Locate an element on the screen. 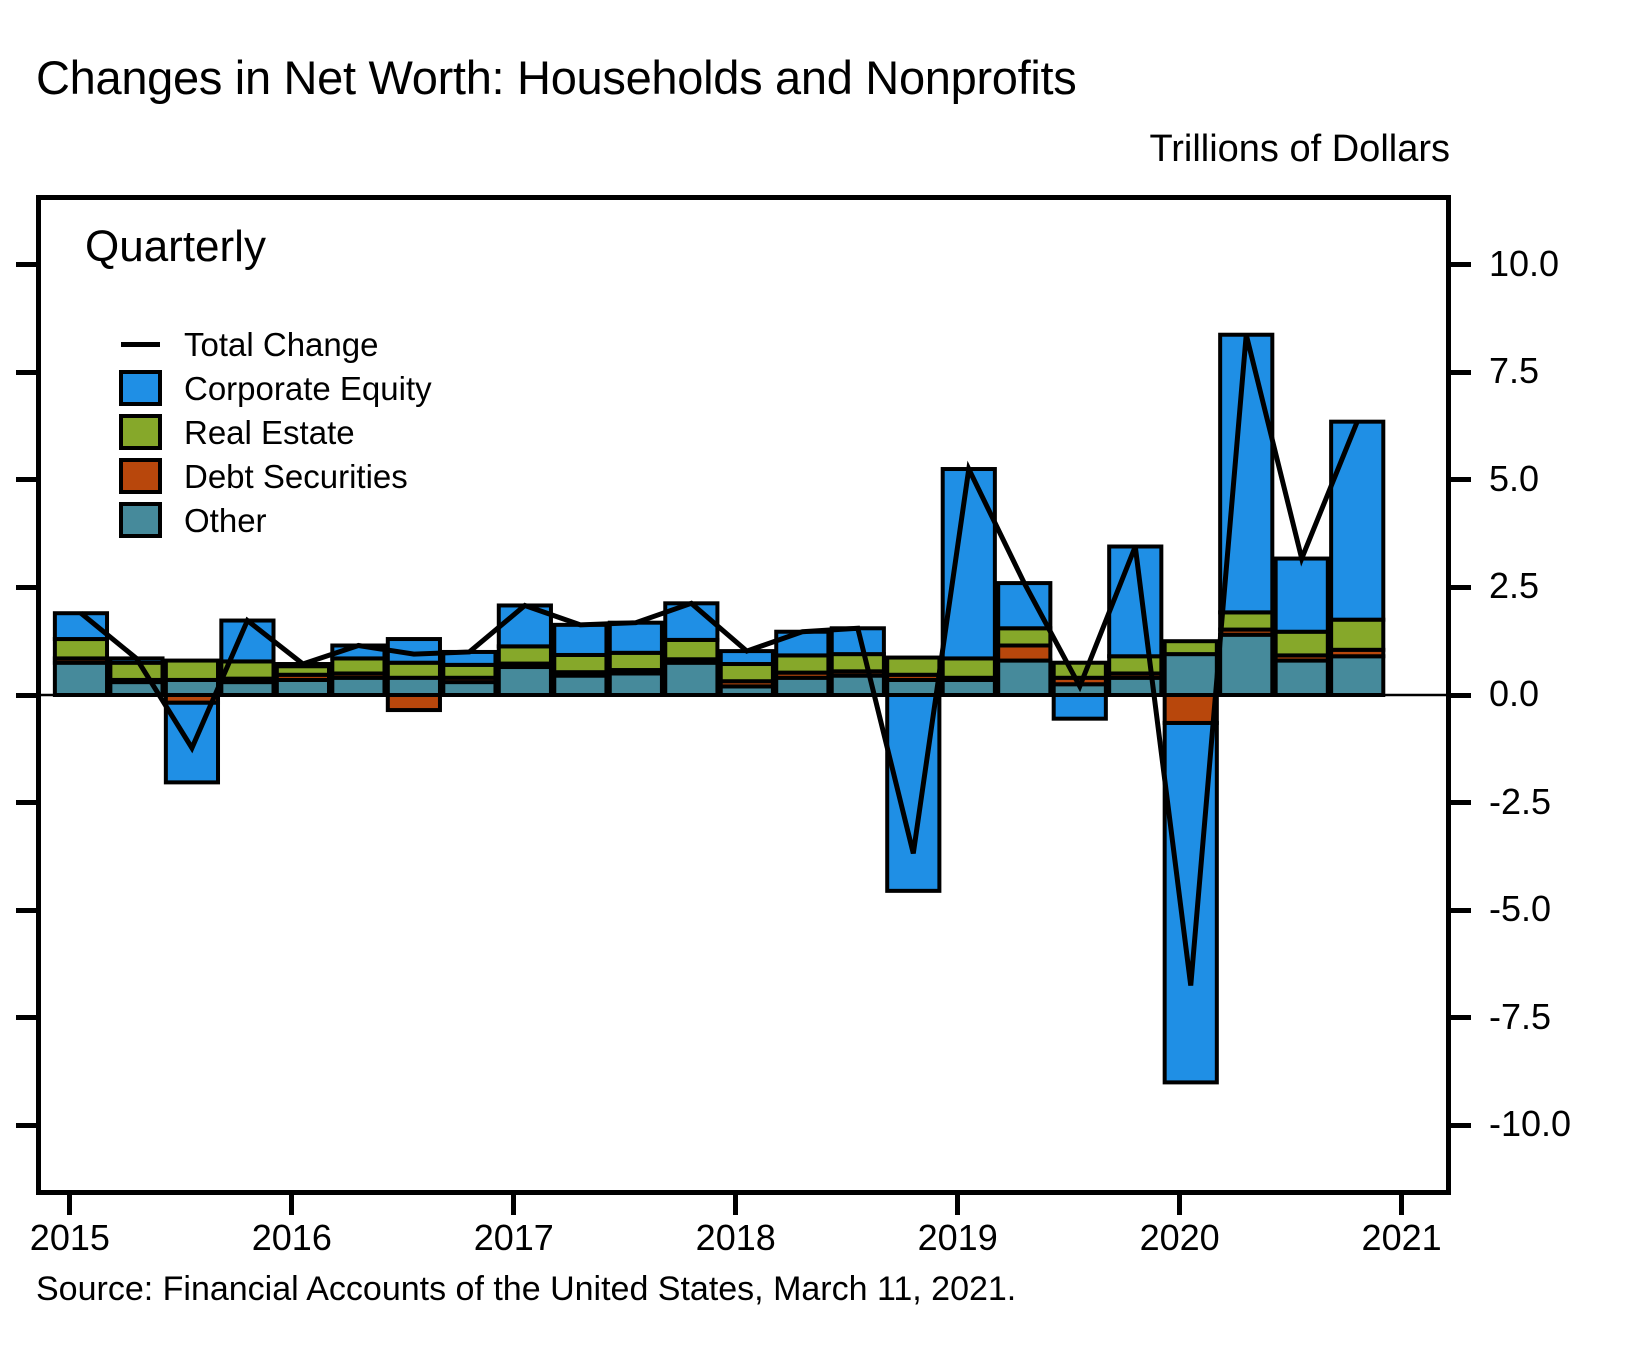 This screenshot has height=1350, width=1650. stacked-bar-2018Q1 is located at coordinates (746, 673).